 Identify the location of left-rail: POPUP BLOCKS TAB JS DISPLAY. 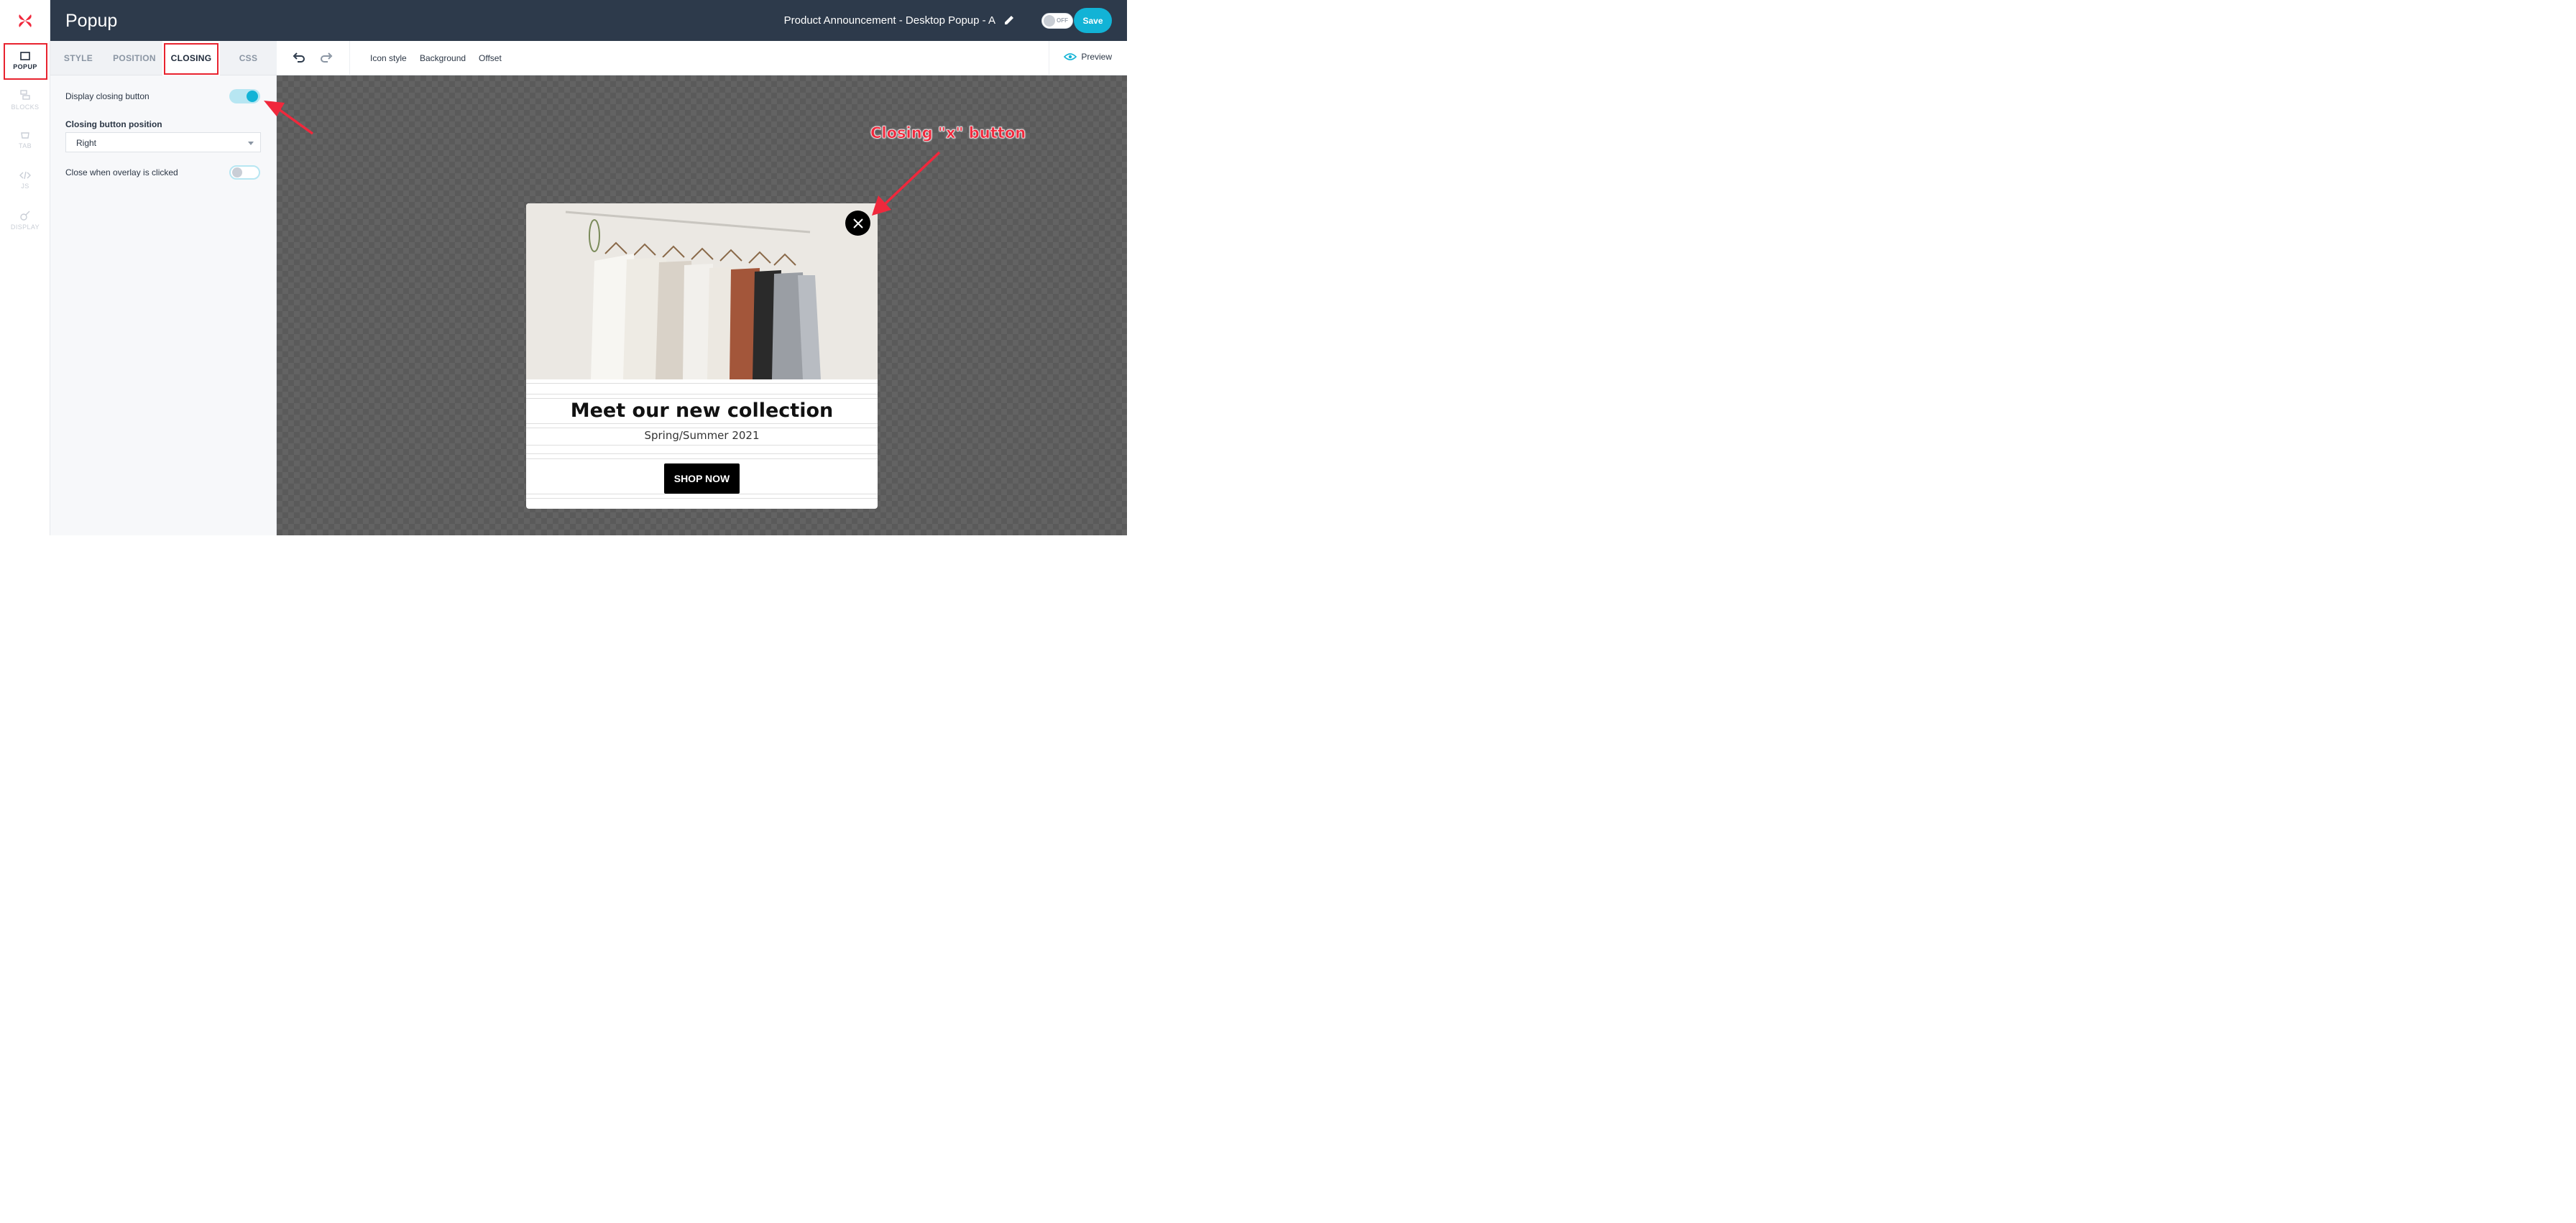
(25, 267).